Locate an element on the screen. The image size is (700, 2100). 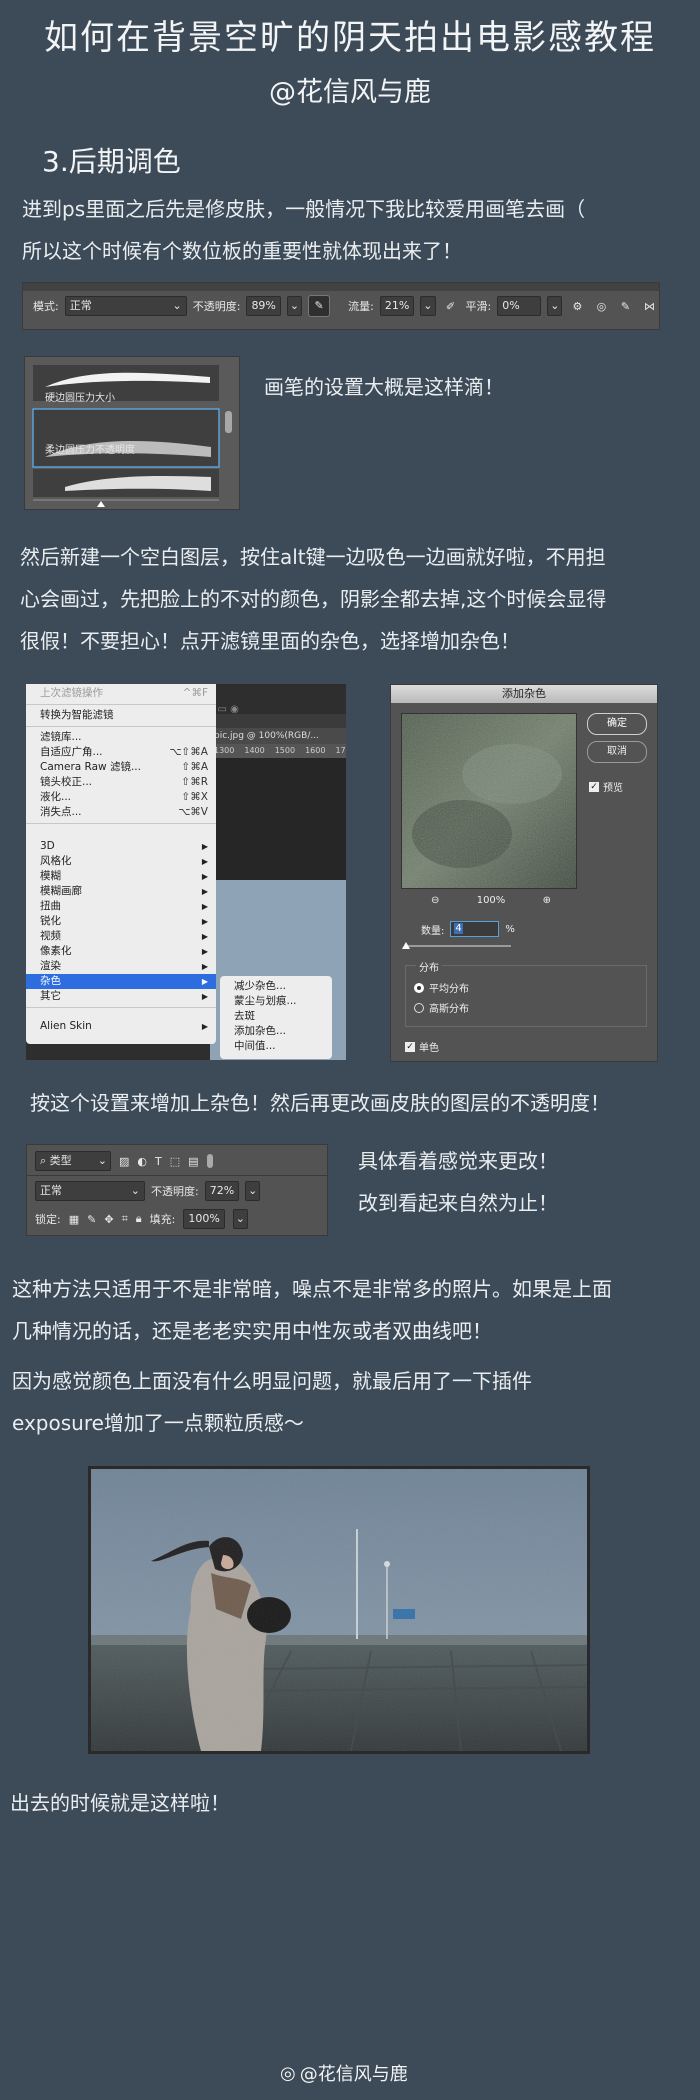
lock-paint-icon: ✎ is located at coordinates (91, 1219).